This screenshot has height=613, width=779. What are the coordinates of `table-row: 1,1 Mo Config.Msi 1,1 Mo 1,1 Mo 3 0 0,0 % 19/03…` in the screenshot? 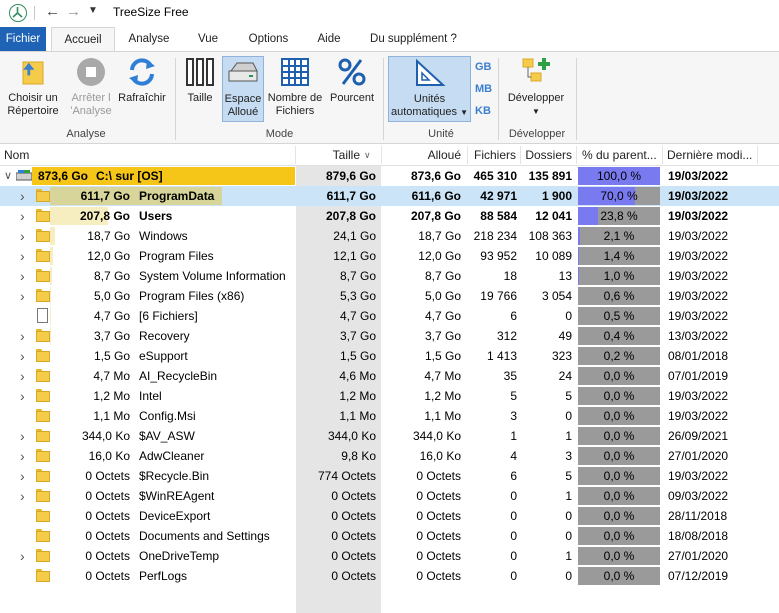 It's located at (389, 416).